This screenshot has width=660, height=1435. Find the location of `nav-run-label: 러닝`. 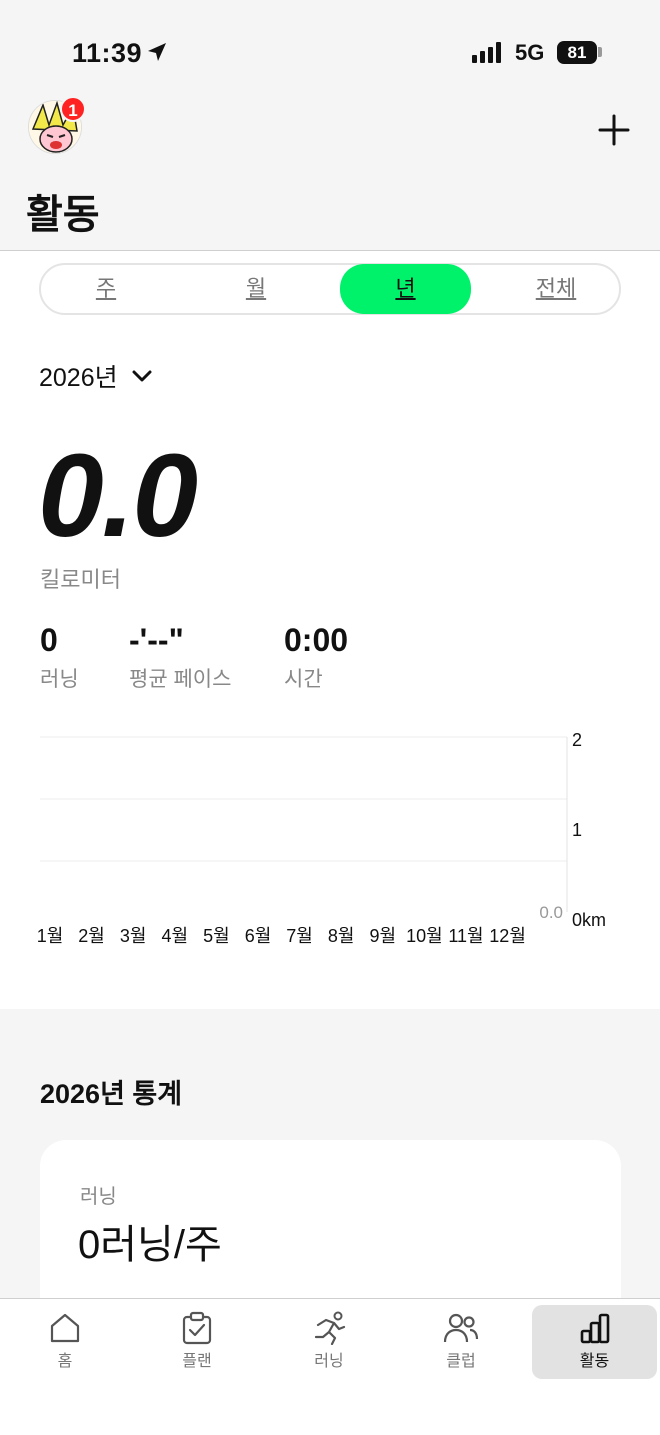

nav-run-label: 러닝 is located at coordinates (329, 1361).